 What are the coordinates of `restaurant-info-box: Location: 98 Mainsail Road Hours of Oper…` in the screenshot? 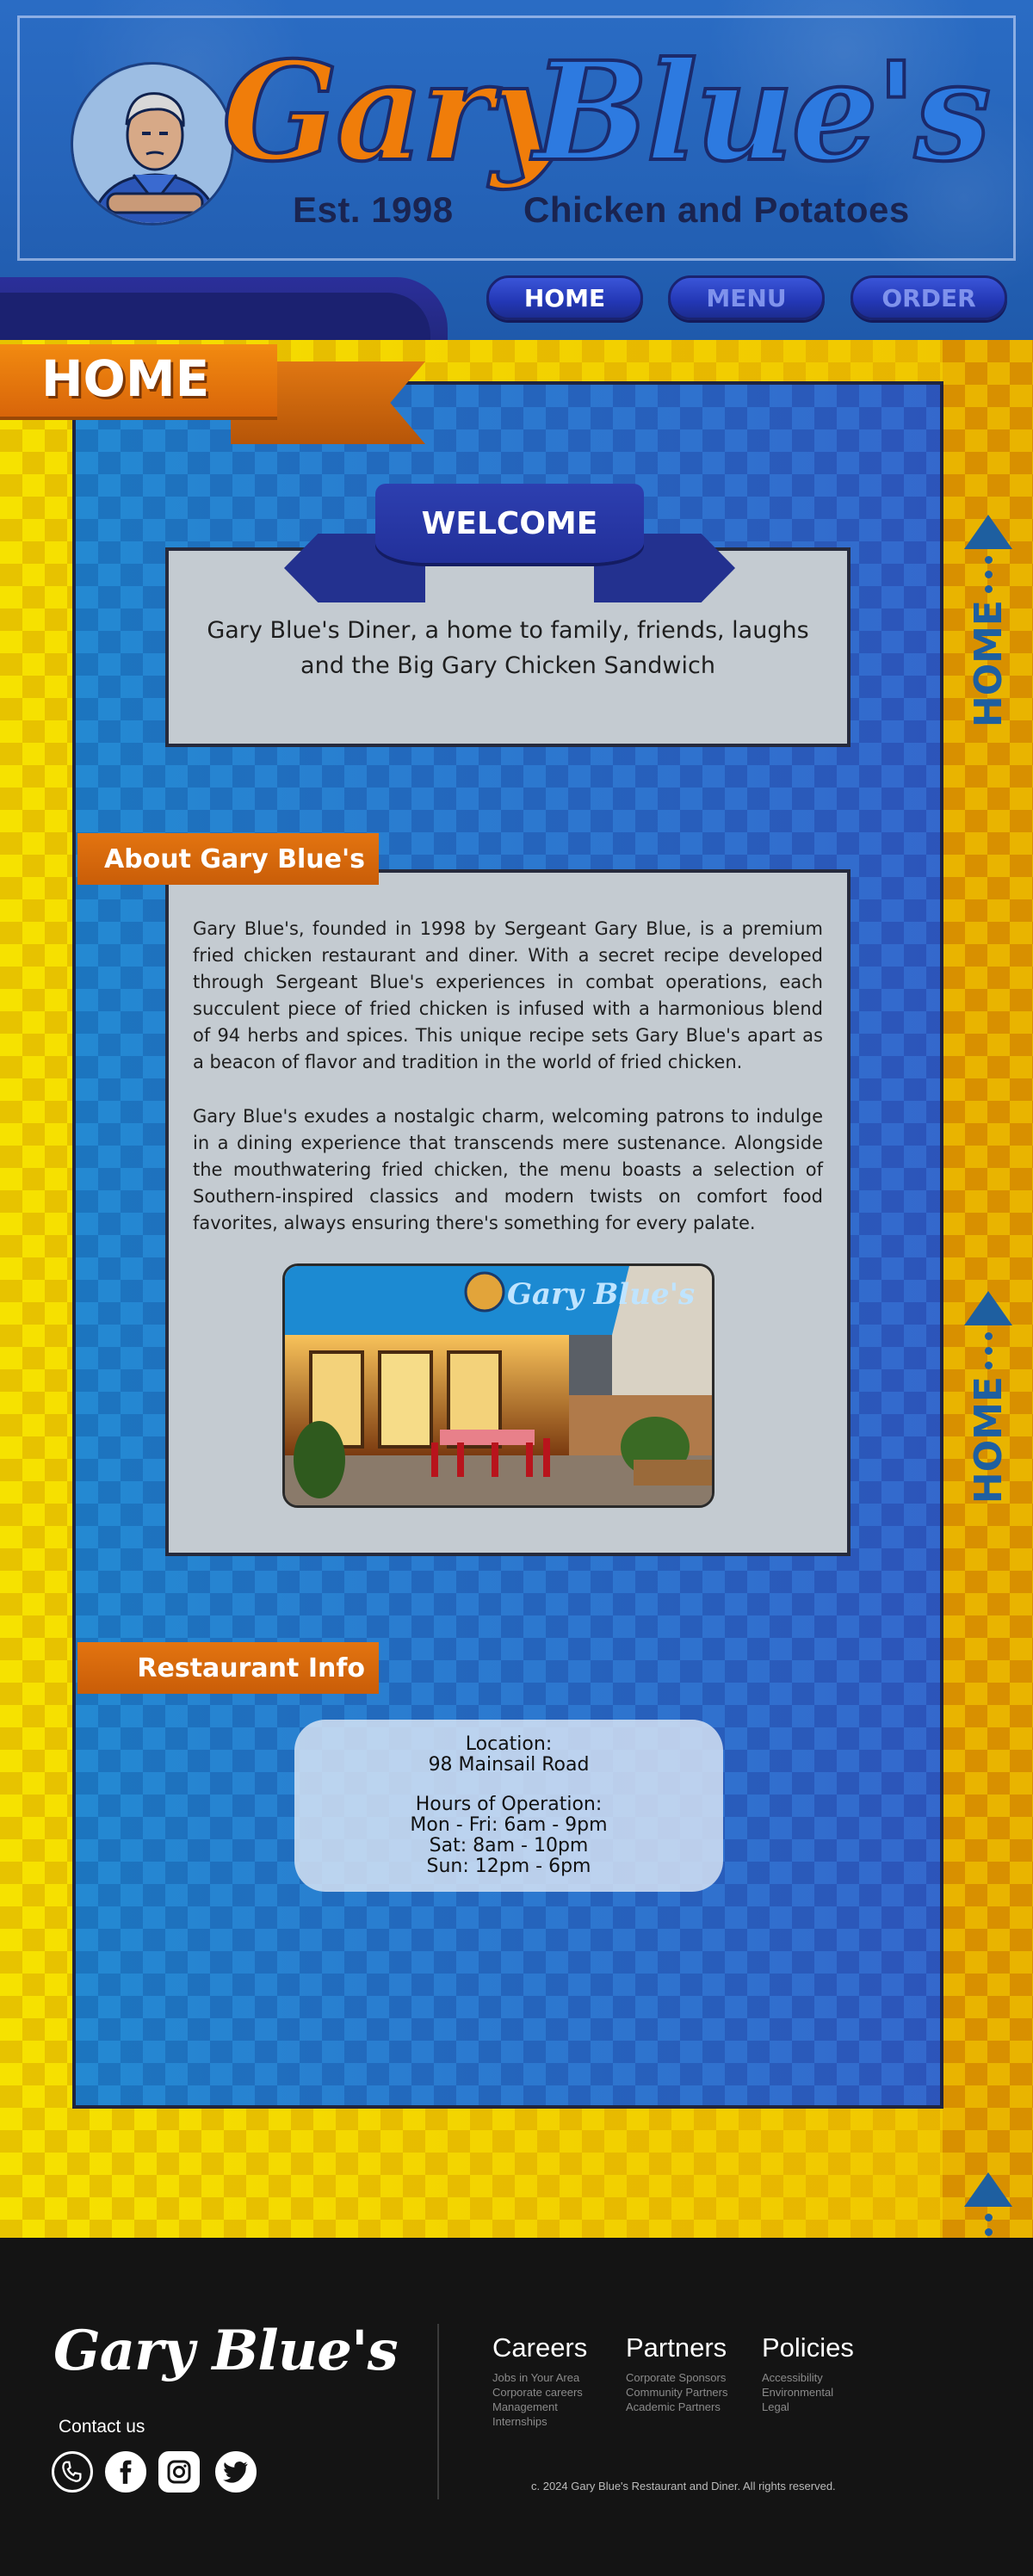 It's located at (508, 1806).